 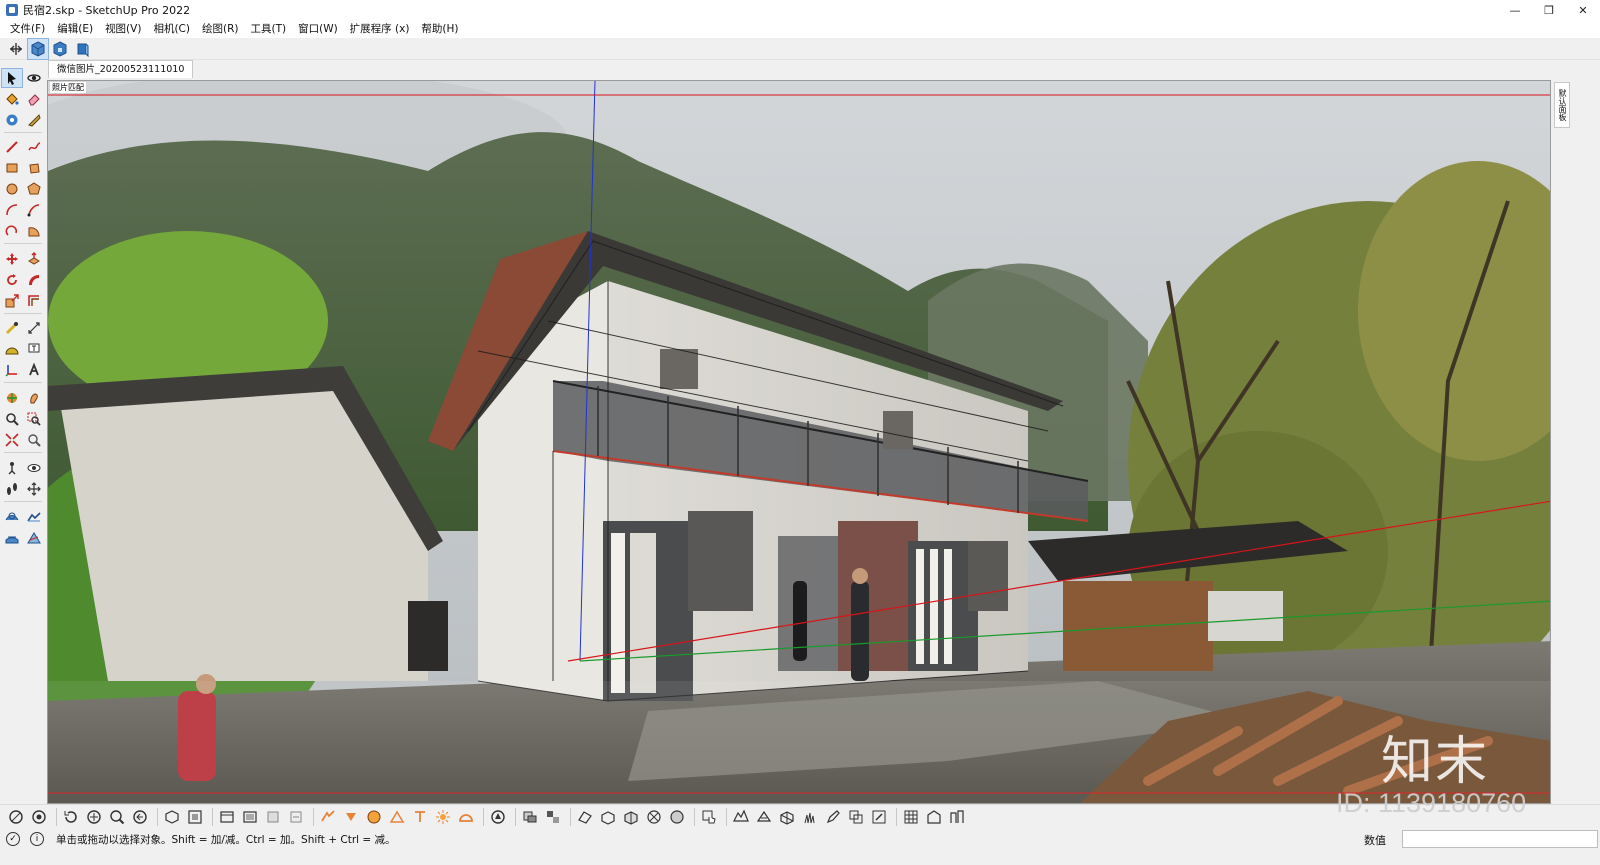 What do you see at coordinates (12, 538) in the screenshot?
I see `sandbox-drape-icon` at bounding box center [12, 538].